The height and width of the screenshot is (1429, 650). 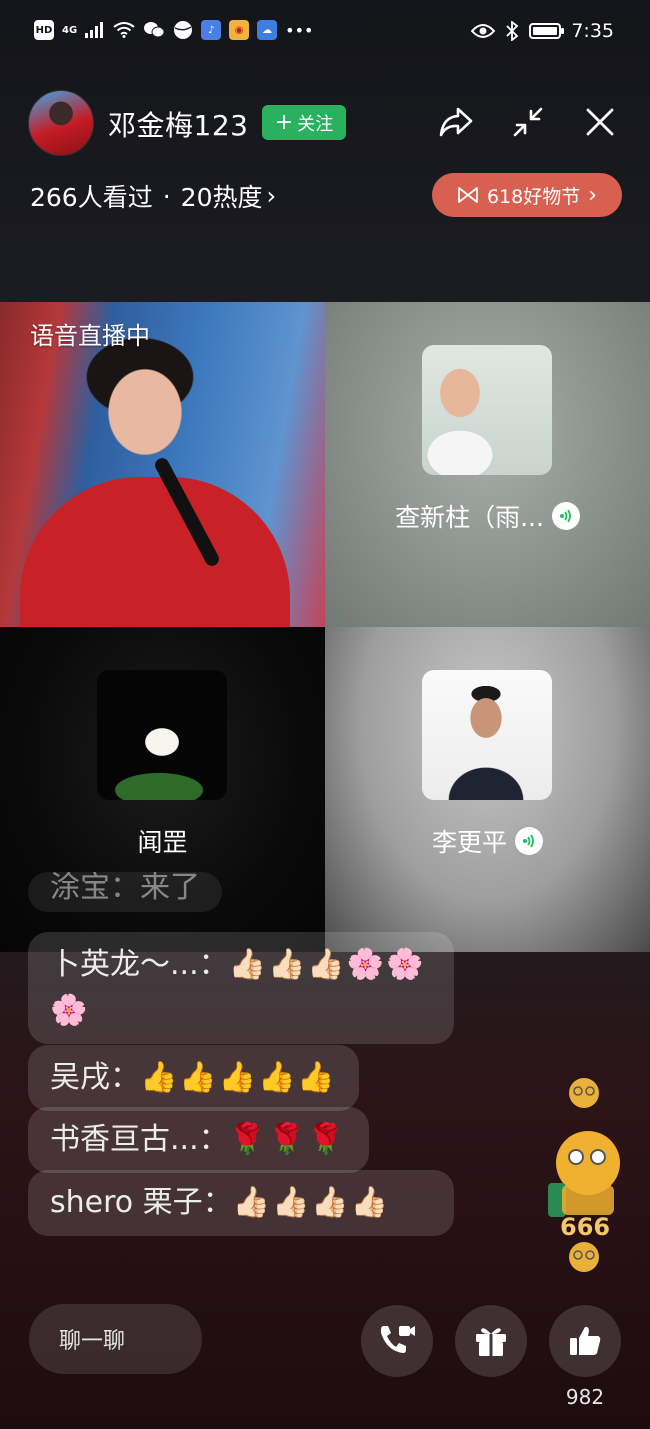 What do you see at coordinates (80, 888) in the screenshot?
I see `comment-user: 涂宝` at bounding box center [80, 888].